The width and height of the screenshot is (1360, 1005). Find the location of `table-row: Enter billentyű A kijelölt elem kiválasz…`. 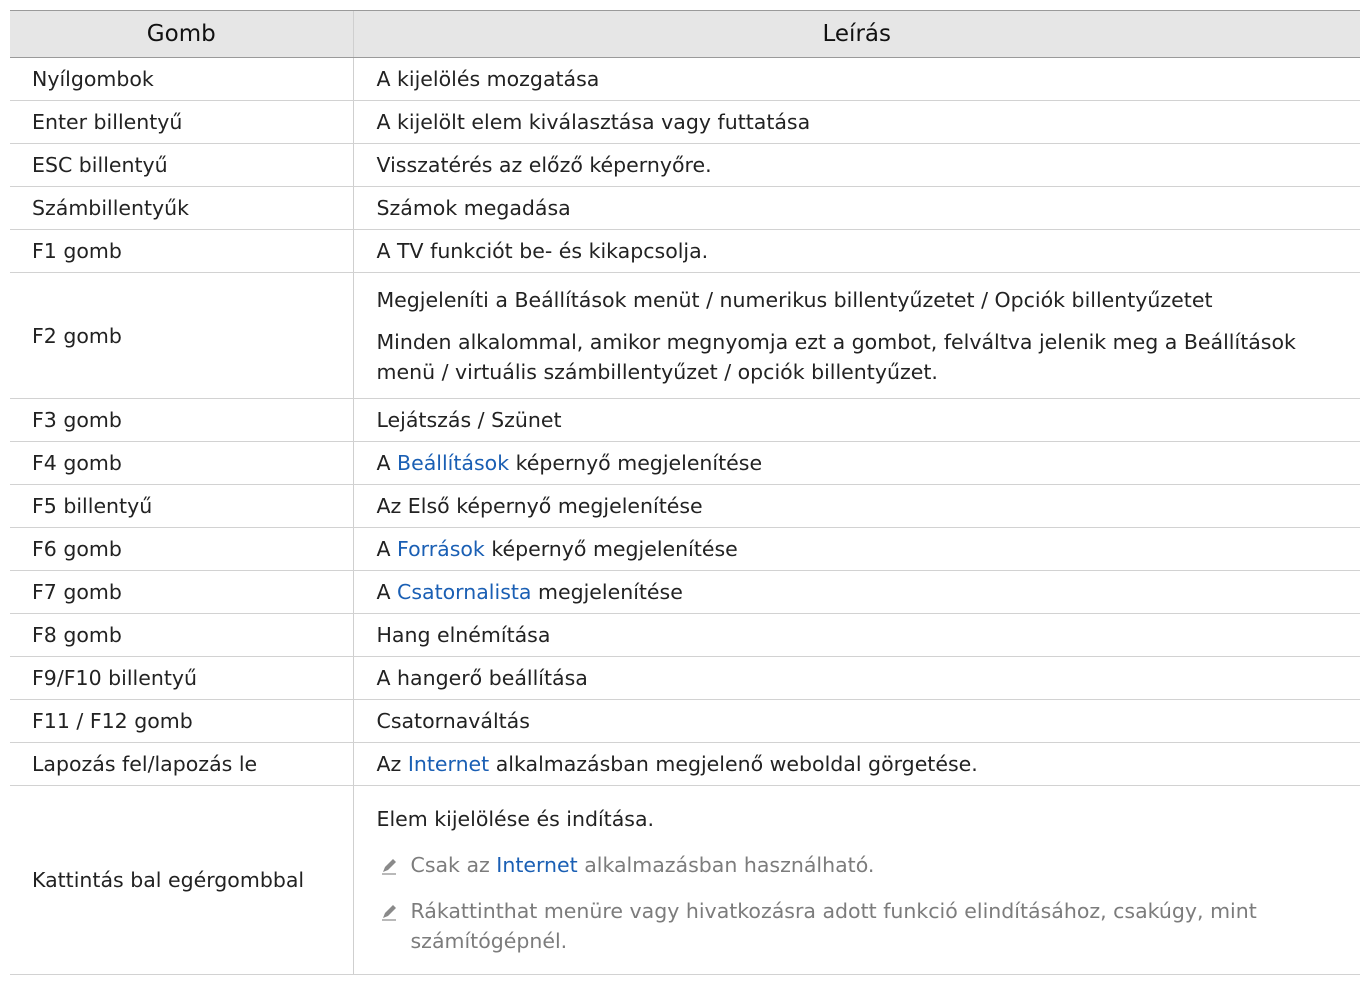

table-row: Enter billentyű A kijelölt elem kiválasz… is located at coordinates (685, 122).